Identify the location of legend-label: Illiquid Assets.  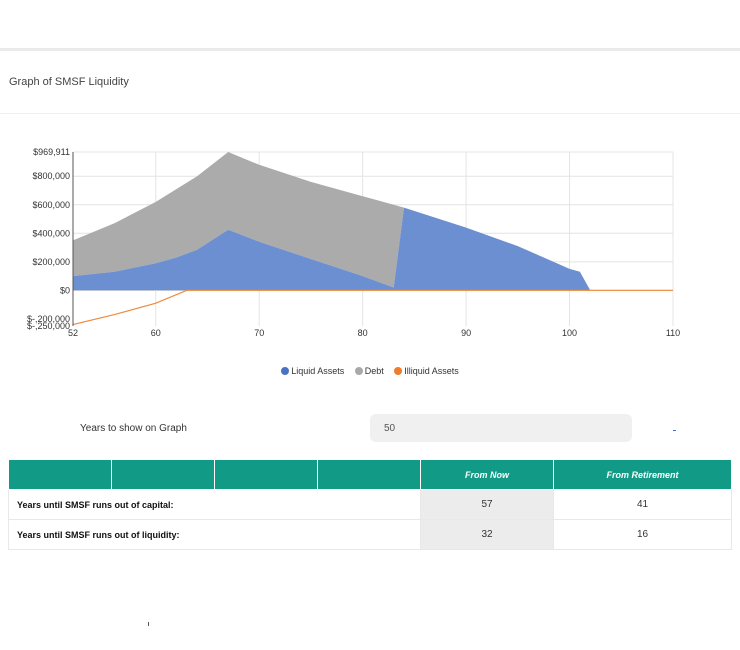
(431, 371).